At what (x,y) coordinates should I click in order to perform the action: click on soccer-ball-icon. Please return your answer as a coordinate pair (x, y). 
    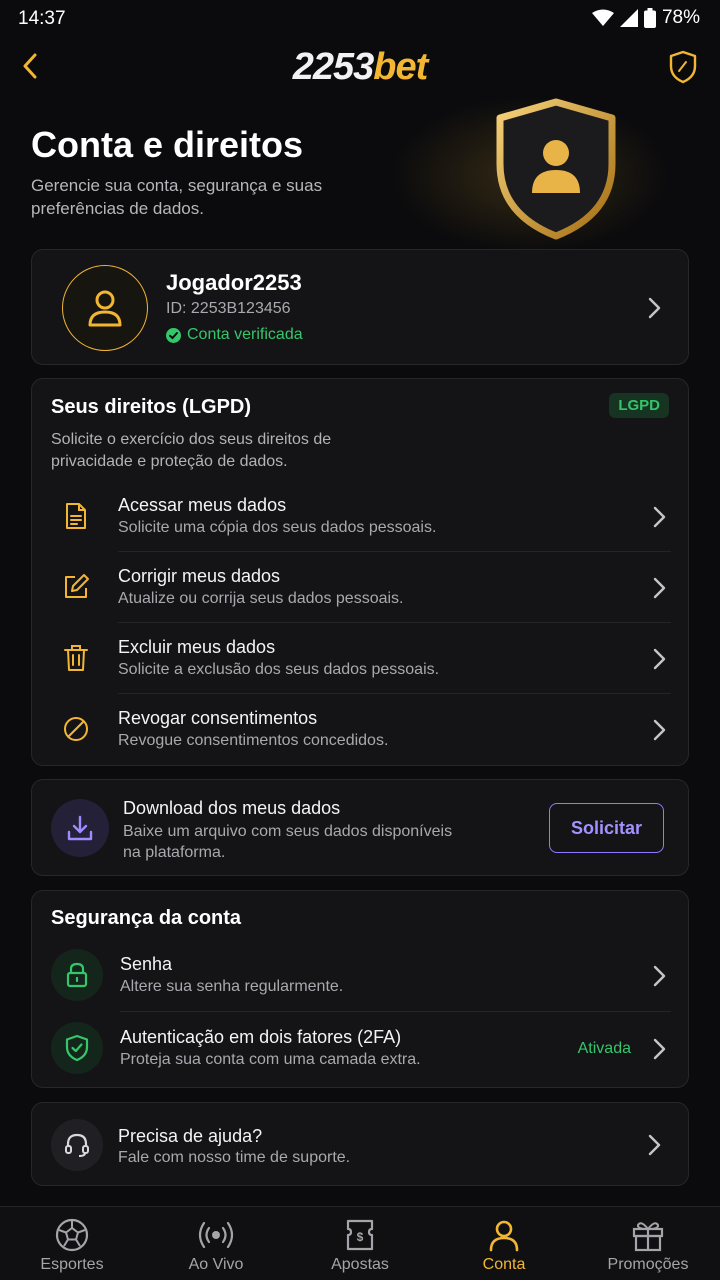
    Looking at the image, I should click on (72, 1235).